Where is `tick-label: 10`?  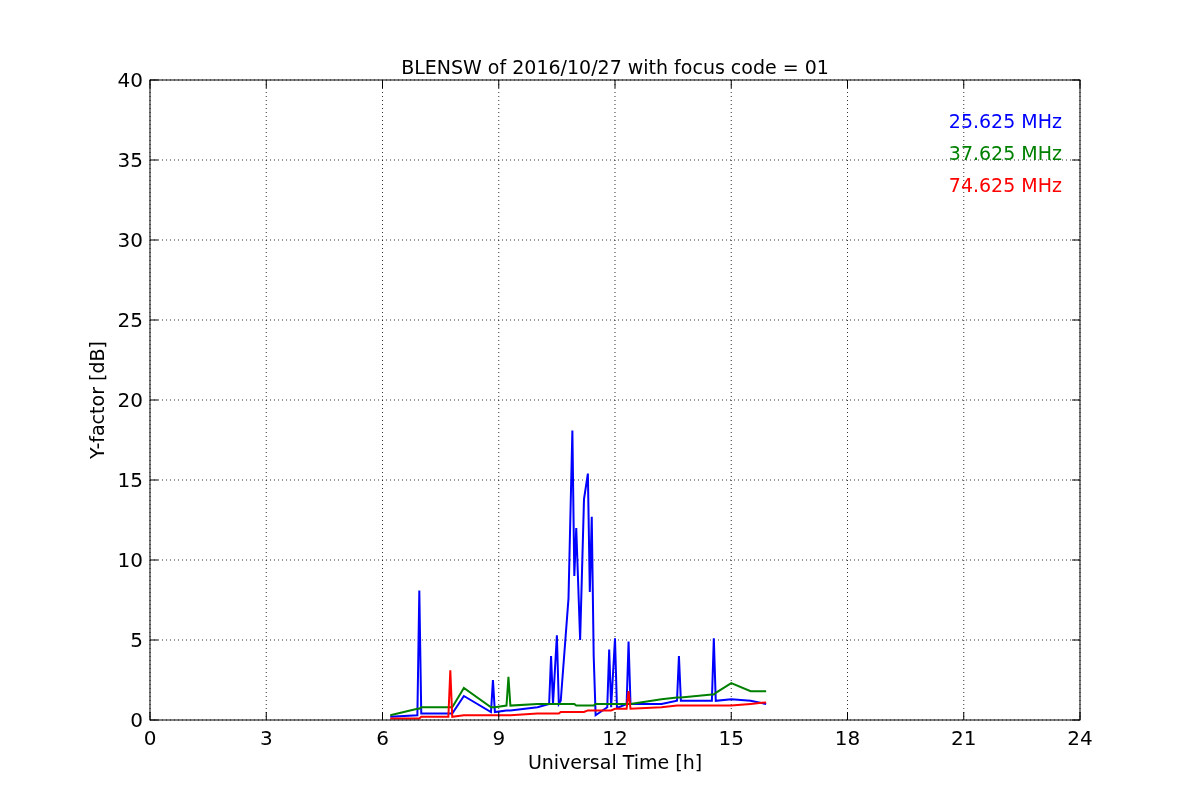 tick-label: 10 is located at coordinates (130, 560).